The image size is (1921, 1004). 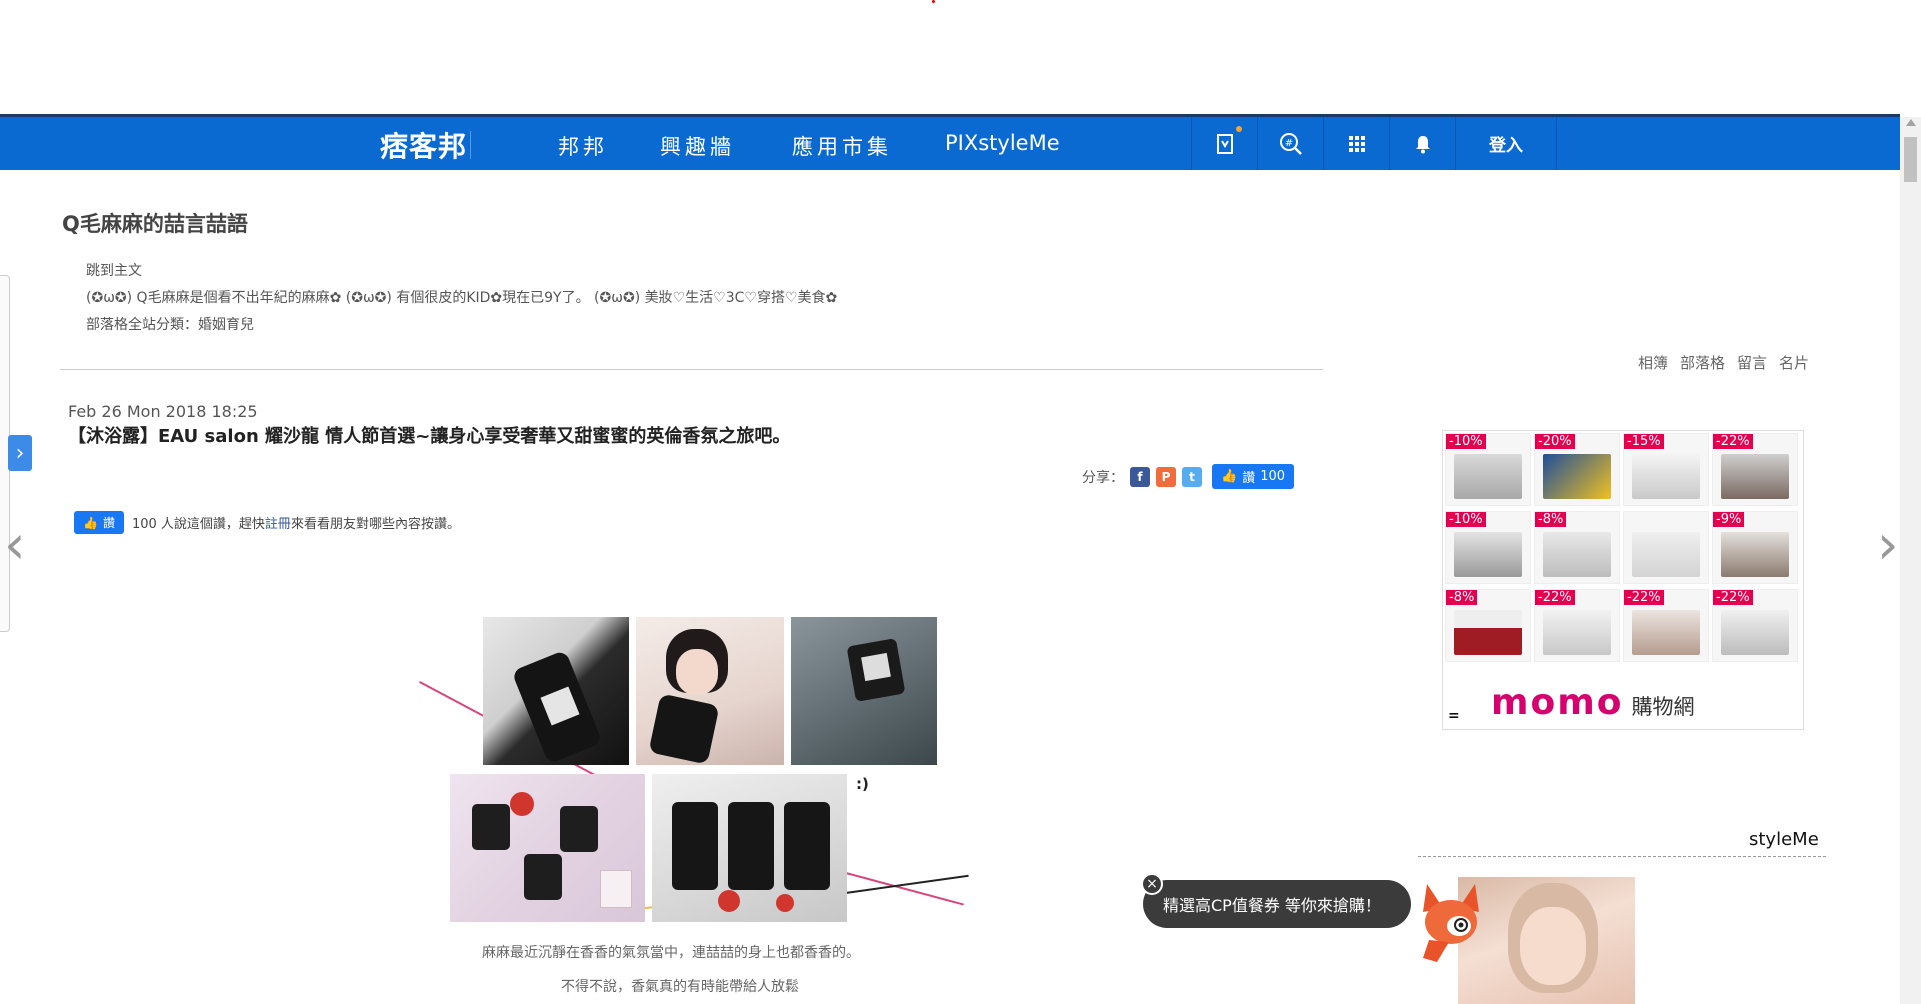 I want to click on facebook-like-button: 👍 讚 100, so click(x=1253, y=476).